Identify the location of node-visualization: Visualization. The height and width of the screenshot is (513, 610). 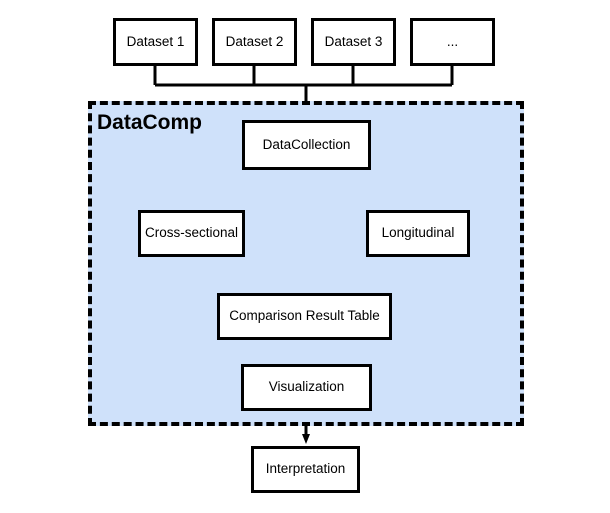
(306, 387).